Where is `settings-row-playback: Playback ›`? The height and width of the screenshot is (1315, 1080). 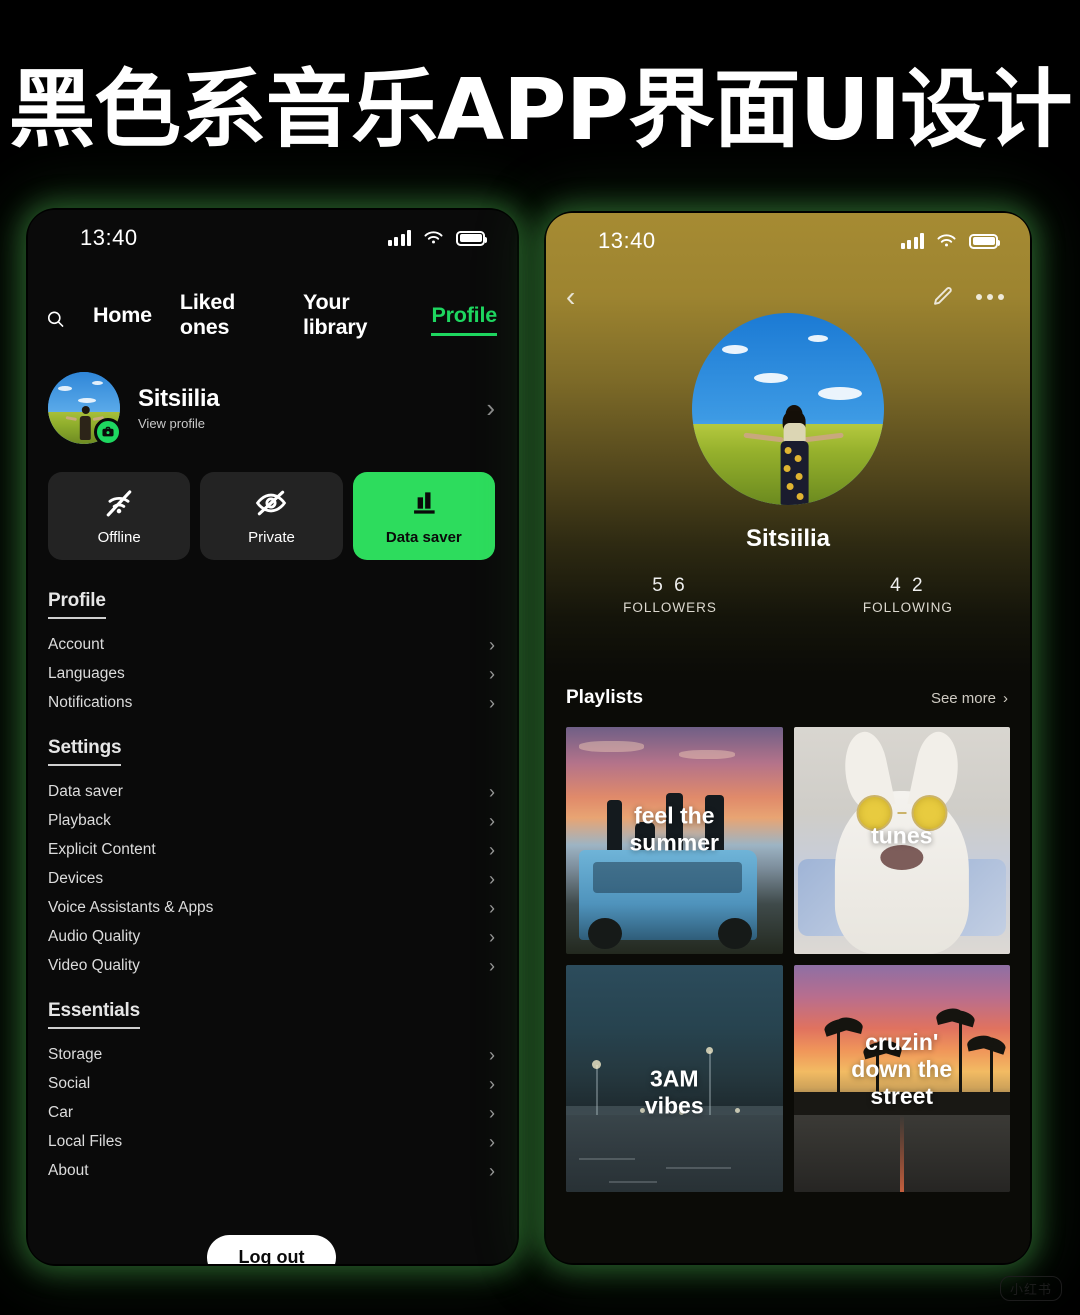 settings-row-playback: Playback › is located at coordinates (271, 820).